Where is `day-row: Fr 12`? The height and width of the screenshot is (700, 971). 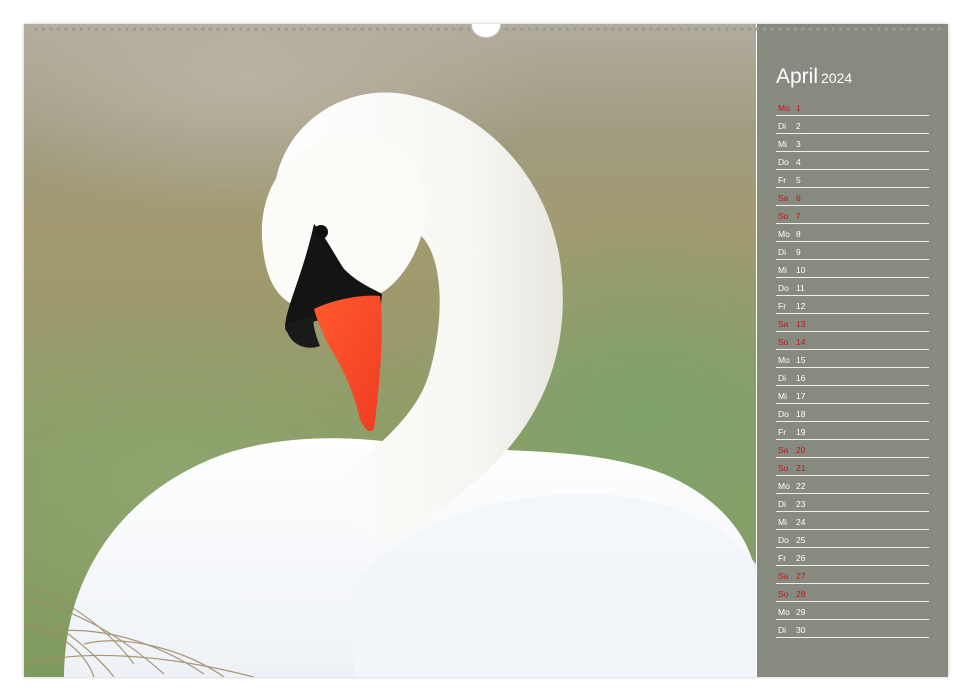 day-row: Fr 12 is located at coordinates (852, 305).